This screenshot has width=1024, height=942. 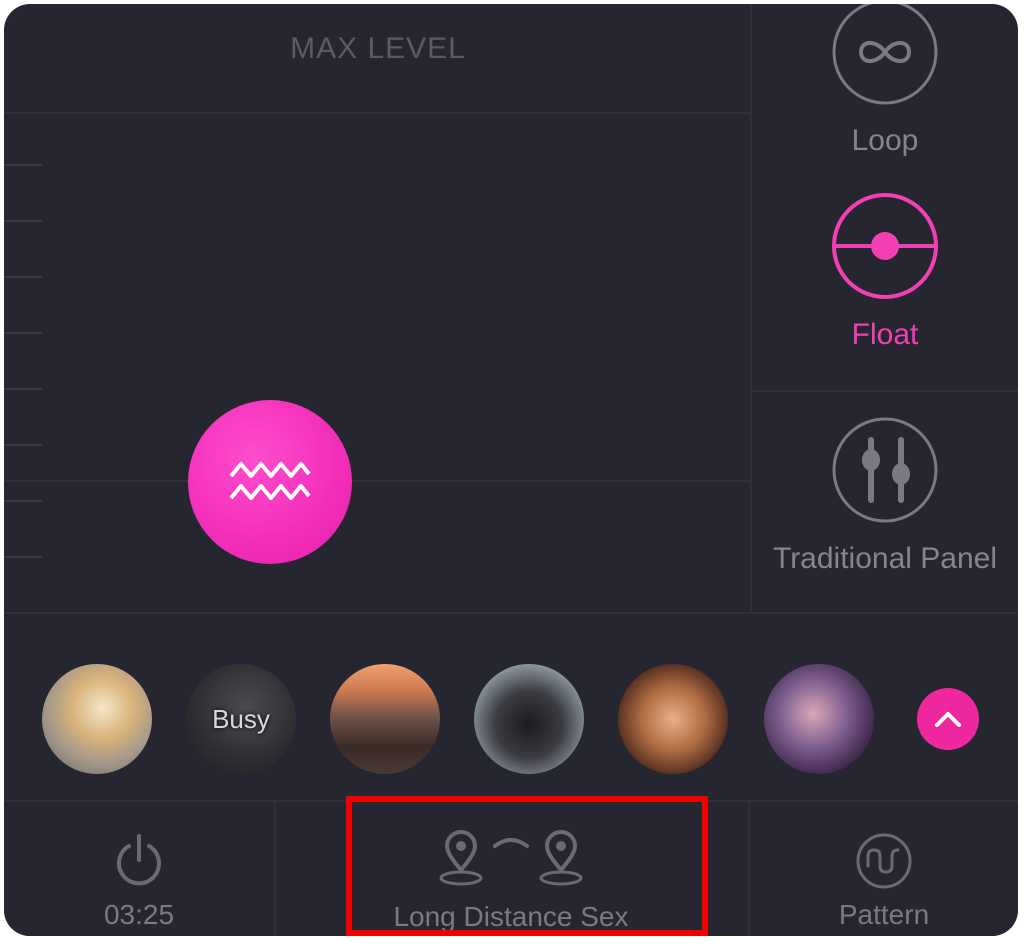 What do you see at coordinates (139, 914) in the screenshot?
I see `timer-label: 03:25` at bounding box center [139, 914].